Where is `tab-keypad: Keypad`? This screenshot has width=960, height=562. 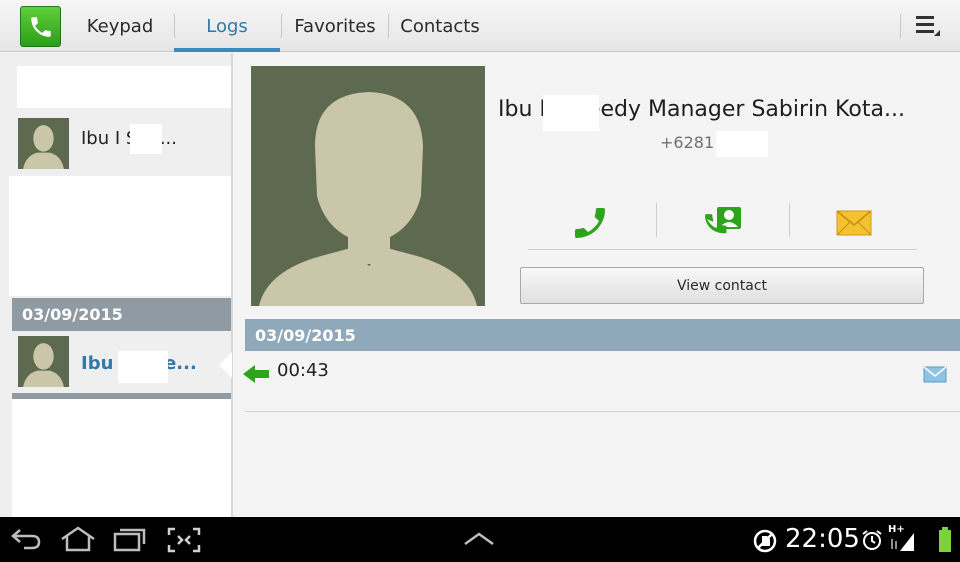 tab-keypad: Keypad is located at coordinates (120, 26).